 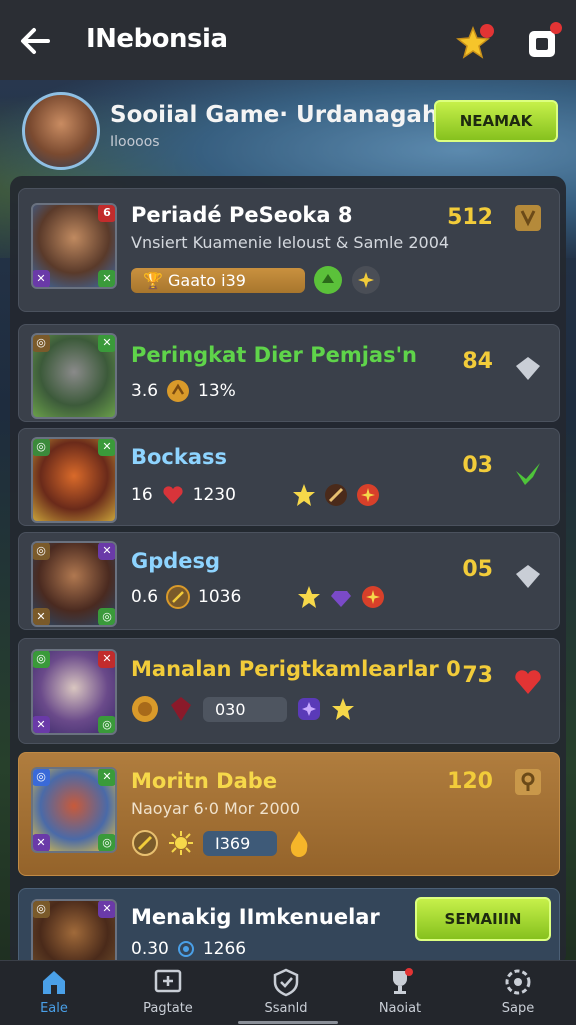 What do you see at coordinates (288, 40) in the screenshot?
I see `top-bar: INebonsia` at bounding box center [288, 40].